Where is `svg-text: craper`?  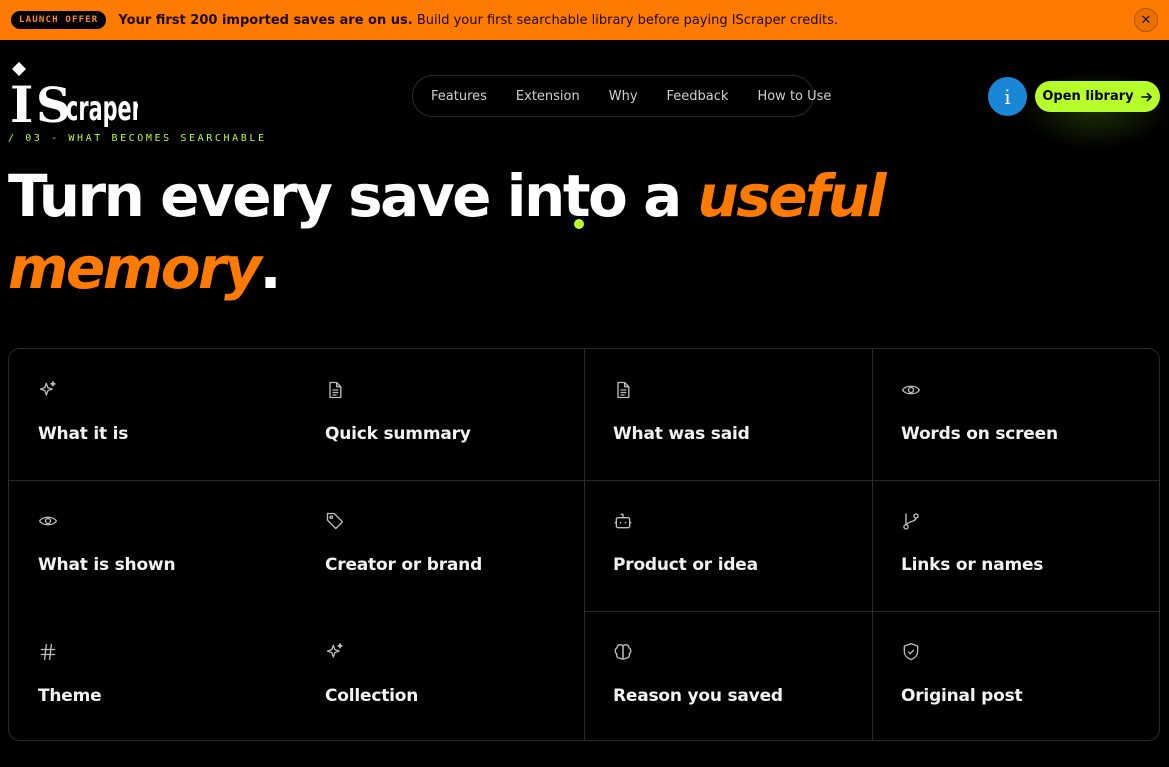 svg-text: craper is located at coordinates (102, 109).